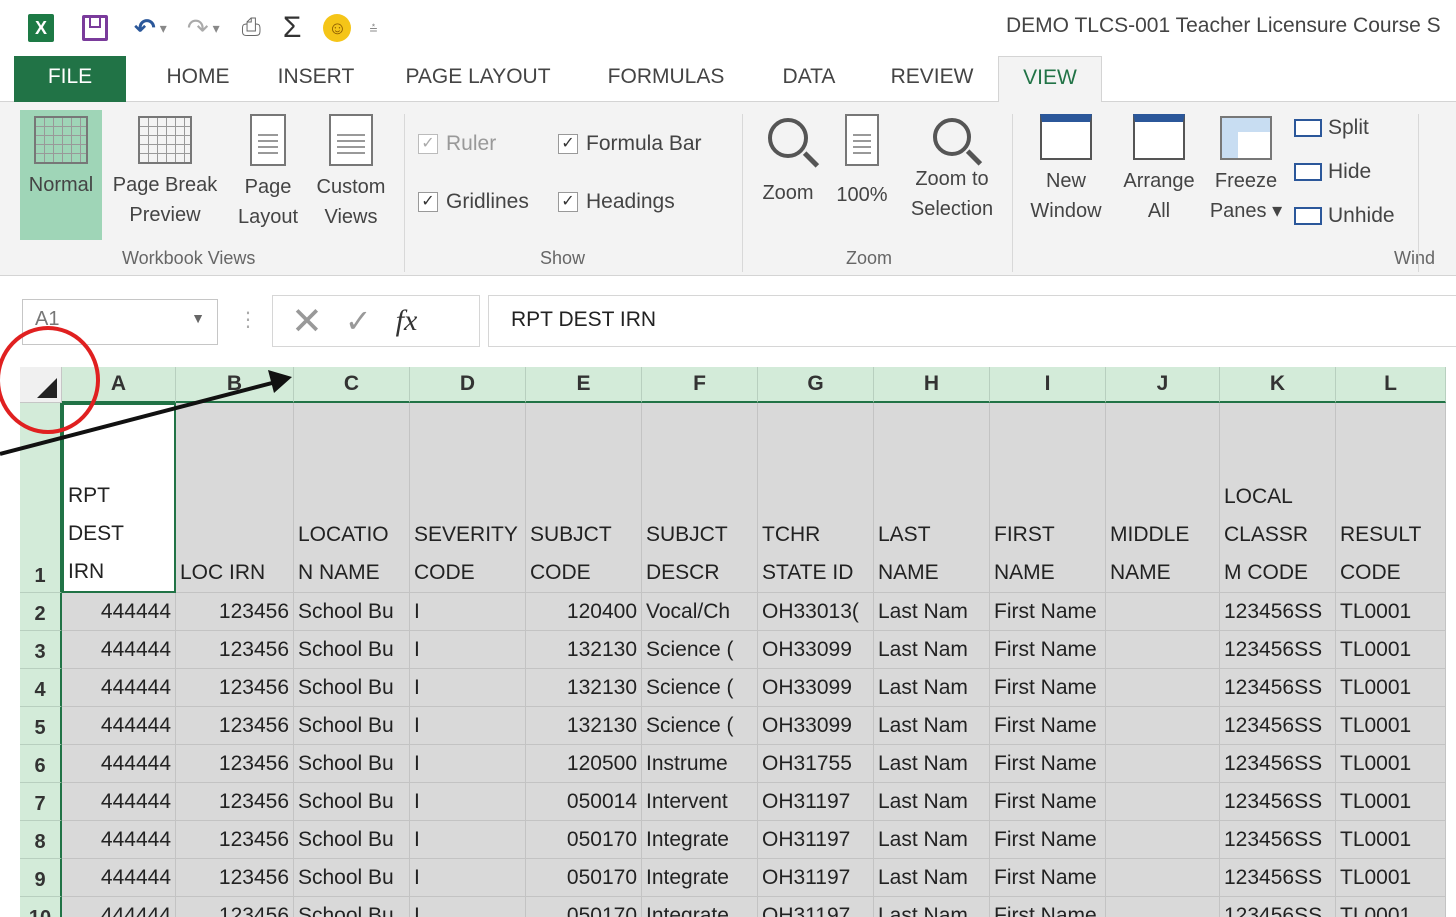 Image resolution: width=1456 pixels, height=917 pixels. I want to click on table-cell: Science (, so click(700, 650).